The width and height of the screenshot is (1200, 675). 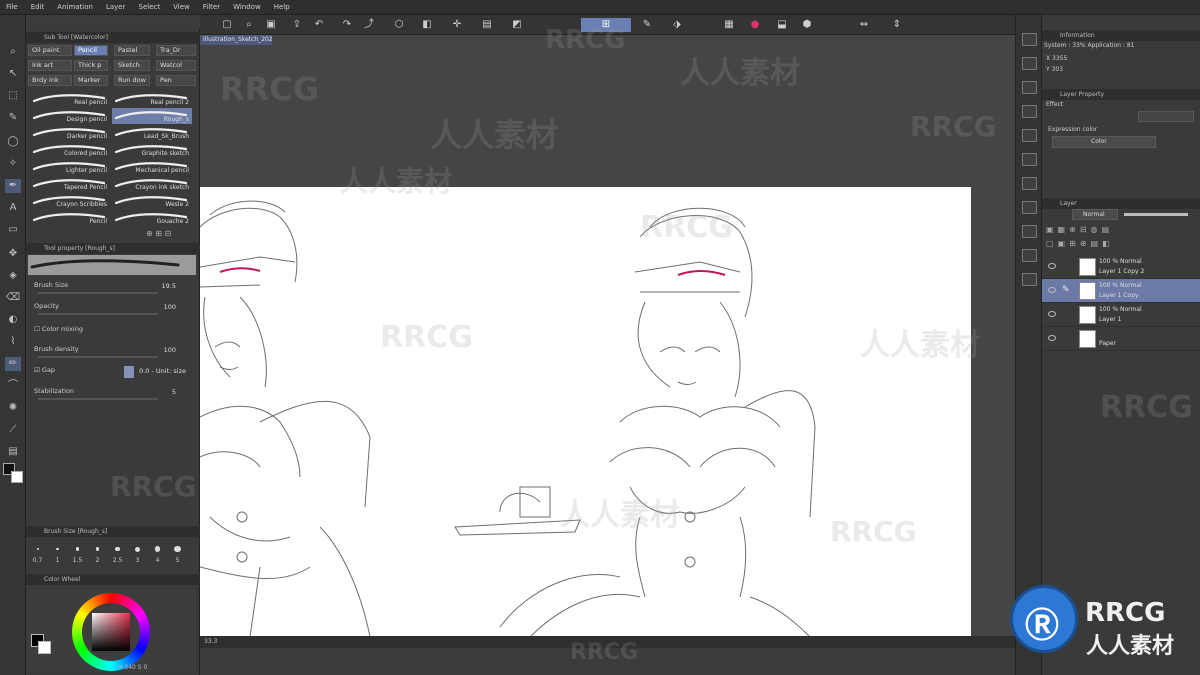 I want to click on timelapse-icon: ⬓, so click(x=782, y=25).